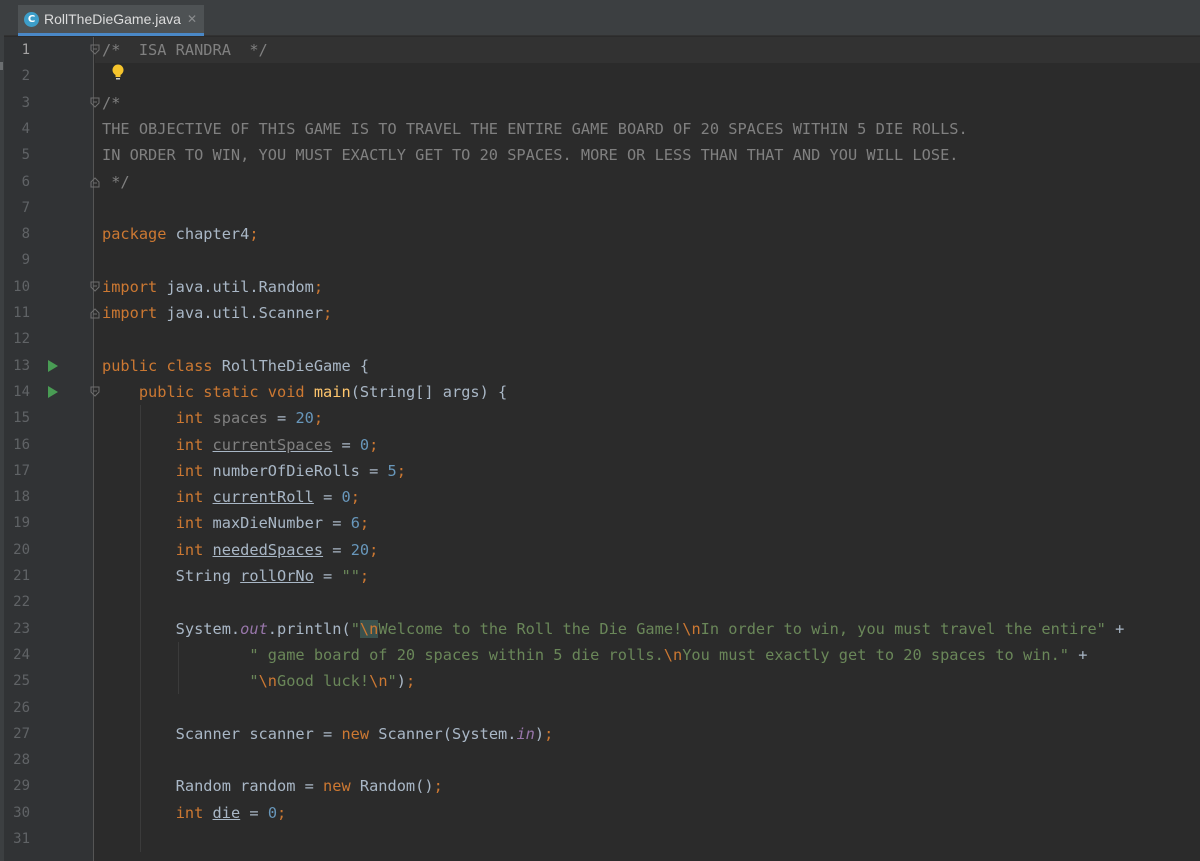 The image size is (1200, 861). I want to click on code-line-text: import java.util.Scanner;, so click(217, 313).